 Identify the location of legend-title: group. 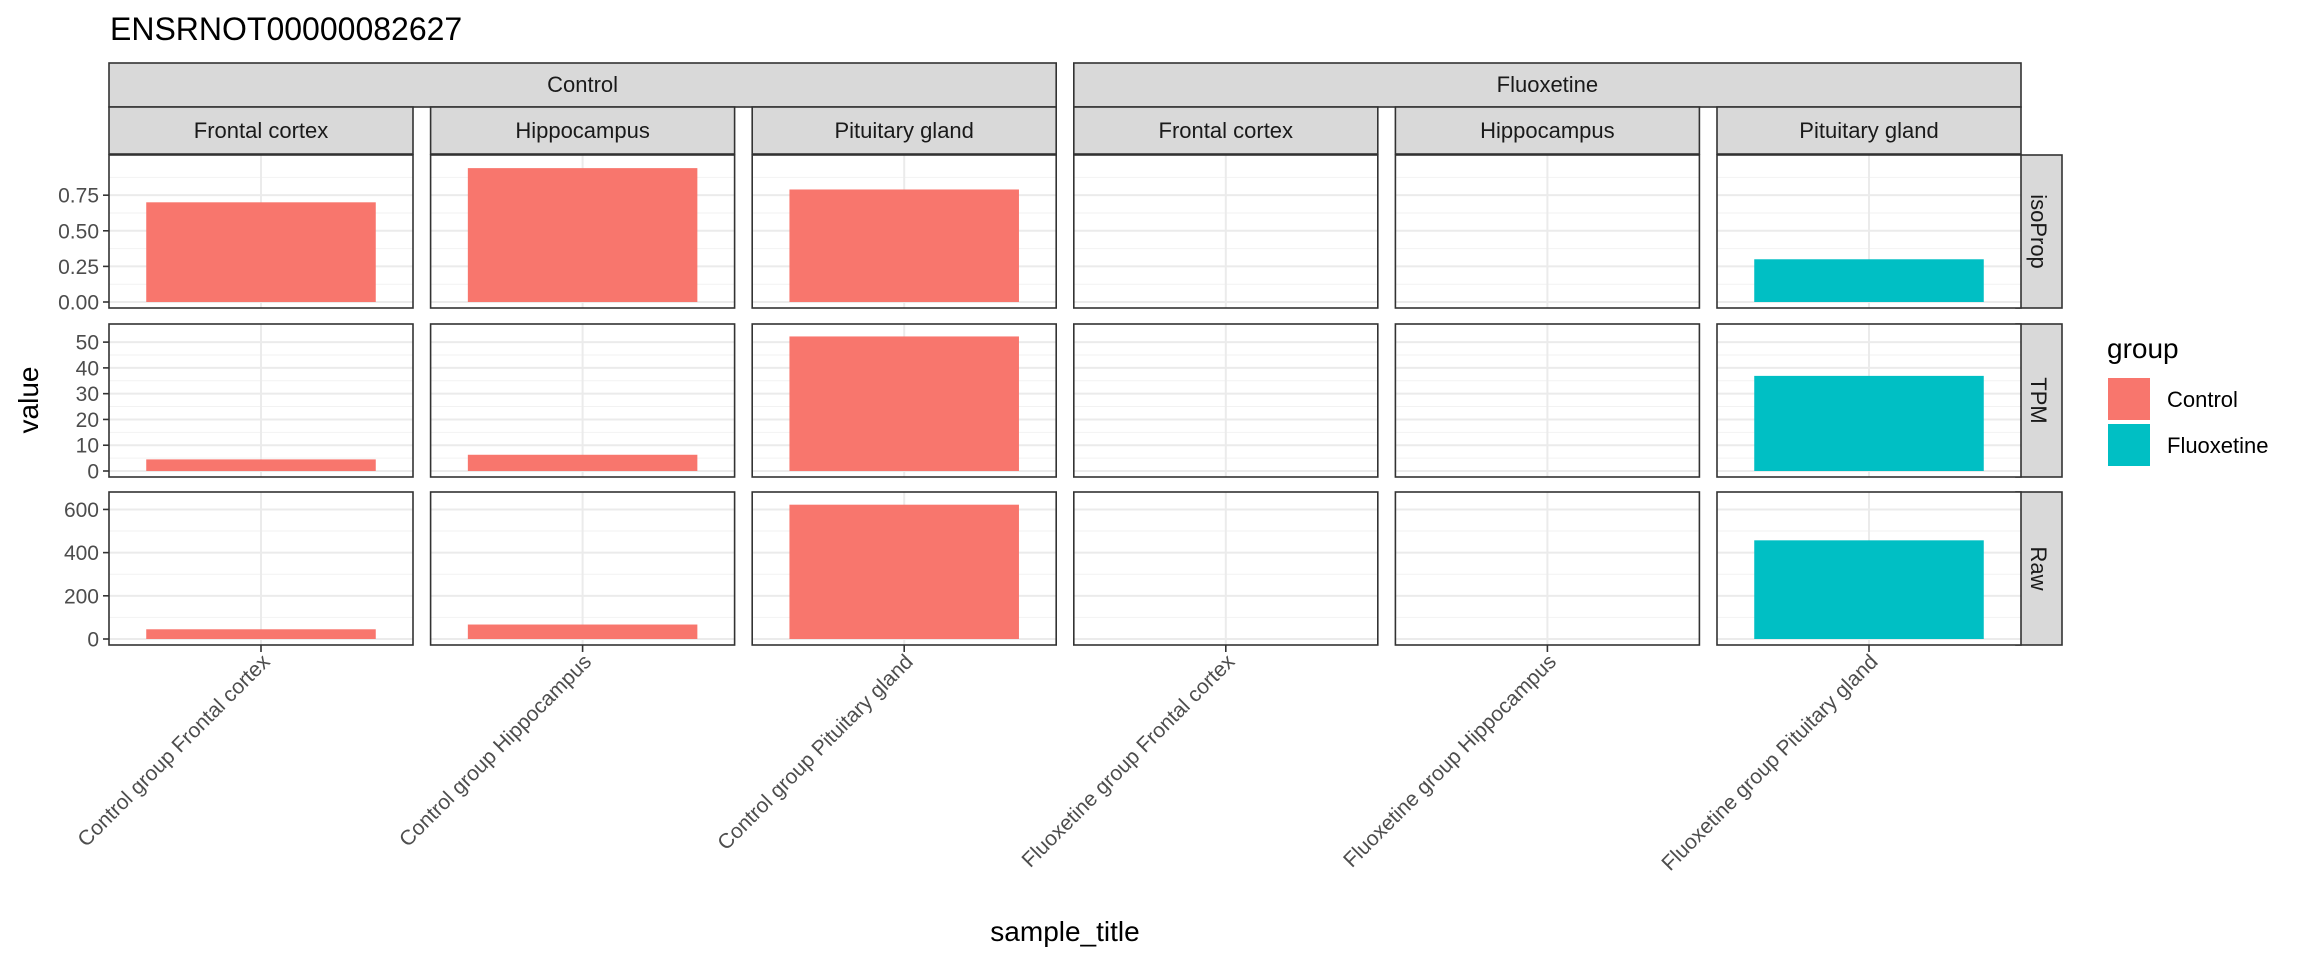
(2143, 348).